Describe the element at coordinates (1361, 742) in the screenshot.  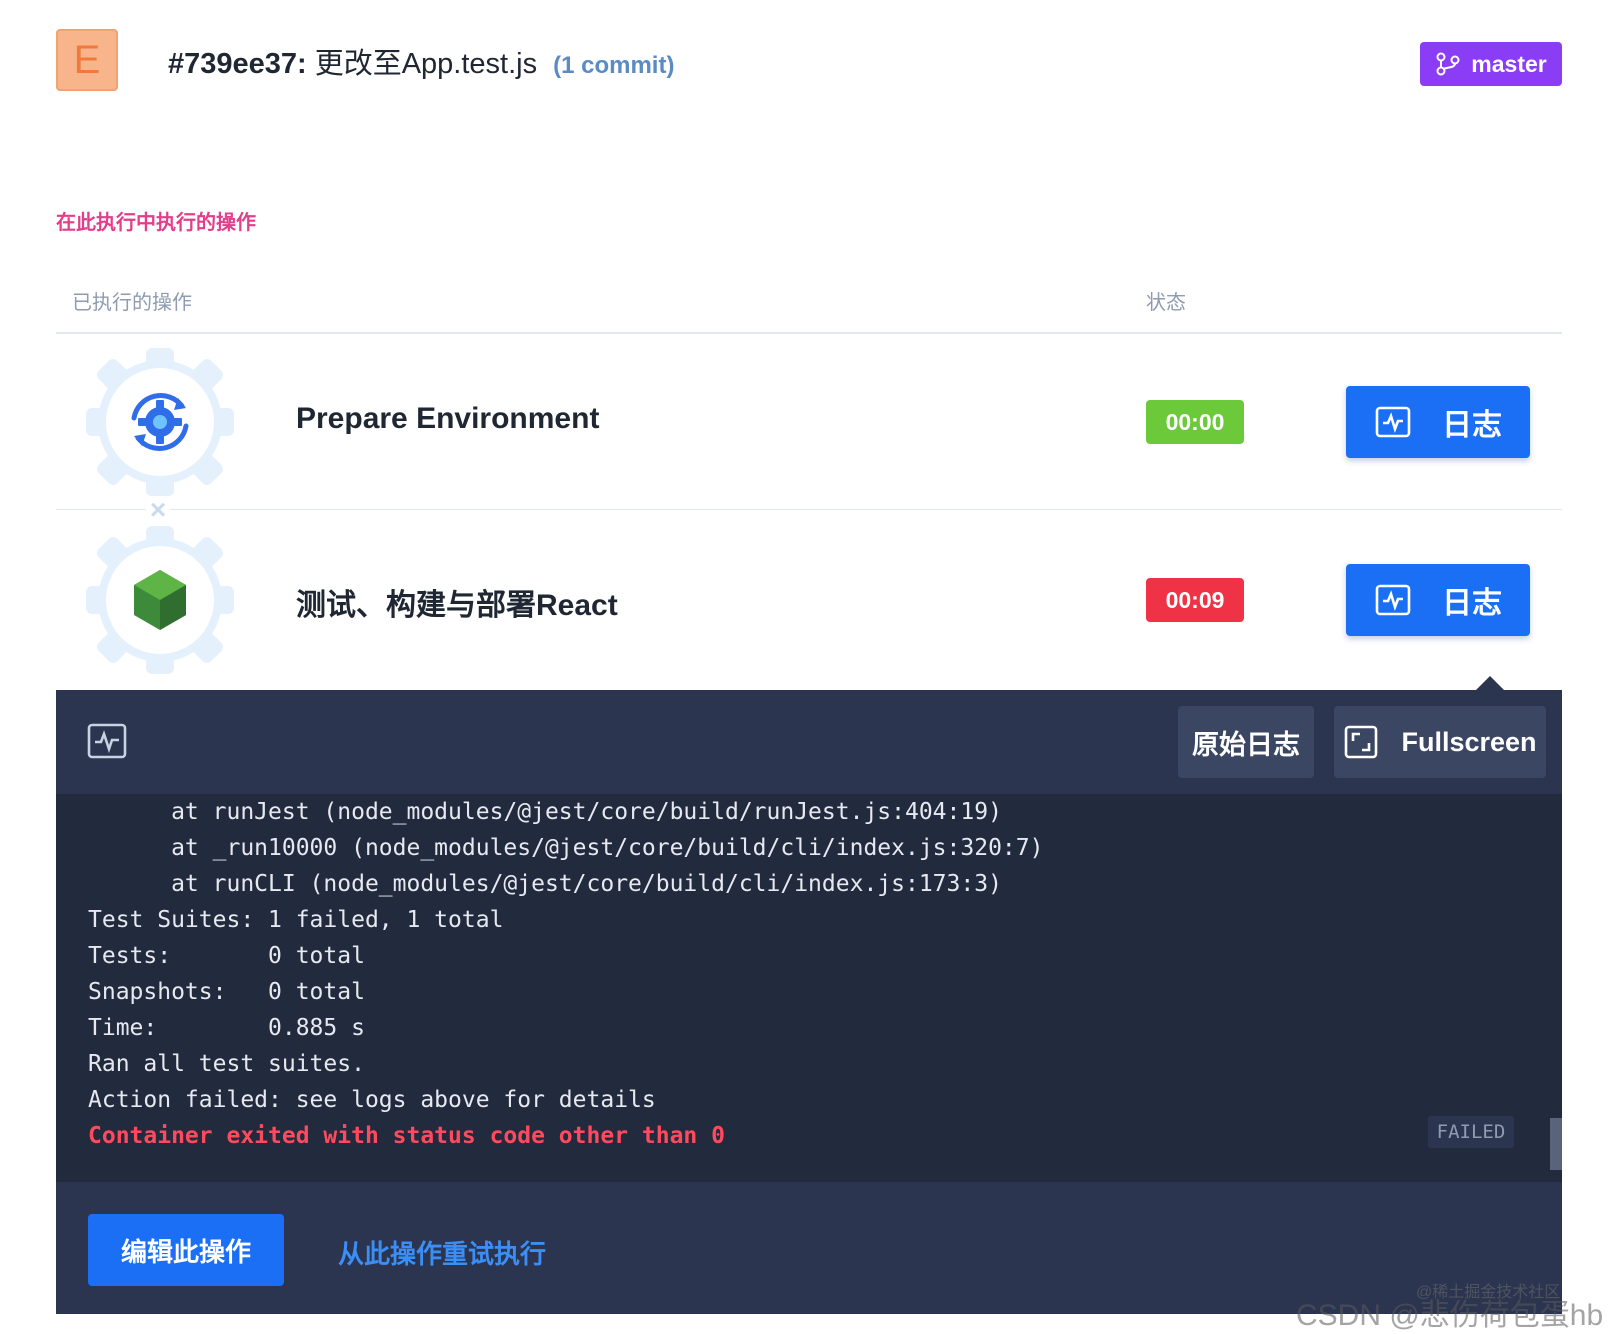
I see `expand-icon` at that location.